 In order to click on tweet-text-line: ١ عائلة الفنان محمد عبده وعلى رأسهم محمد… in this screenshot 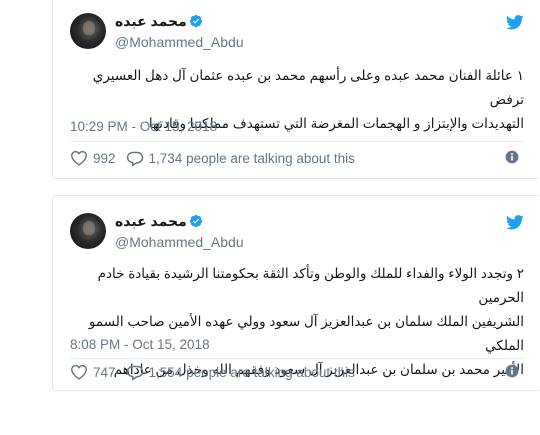, I will do `click(308, 87)`.